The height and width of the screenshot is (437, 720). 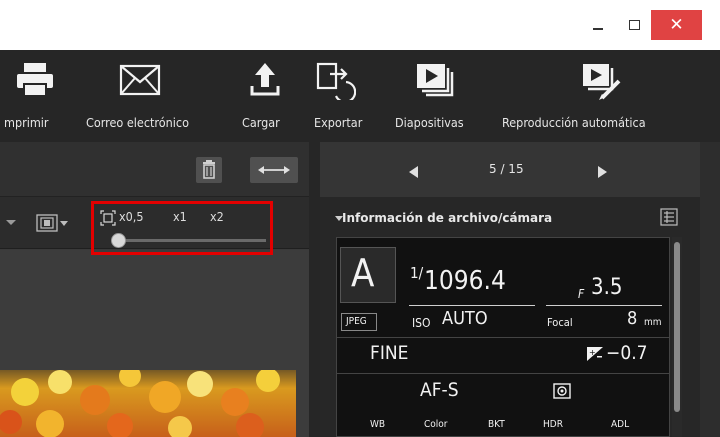 I want to click on next-image-button, so click(x=602, y=172).